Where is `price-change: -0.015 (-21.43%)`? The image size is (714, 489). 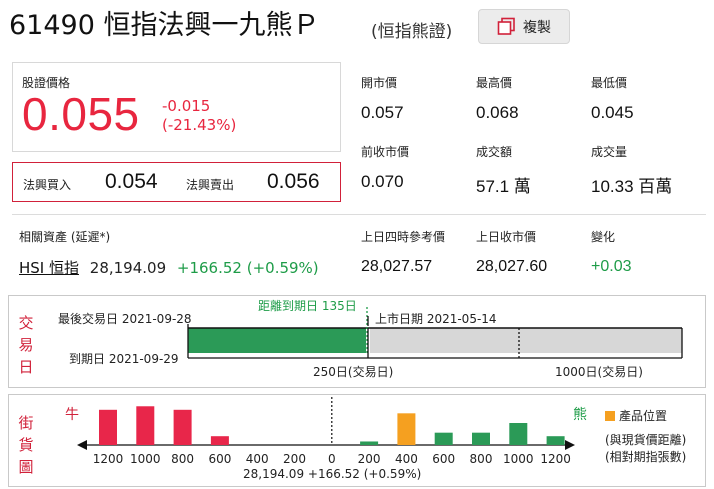 price-change: -0.015 (-21.43%) is located at coordinates (199, 116).